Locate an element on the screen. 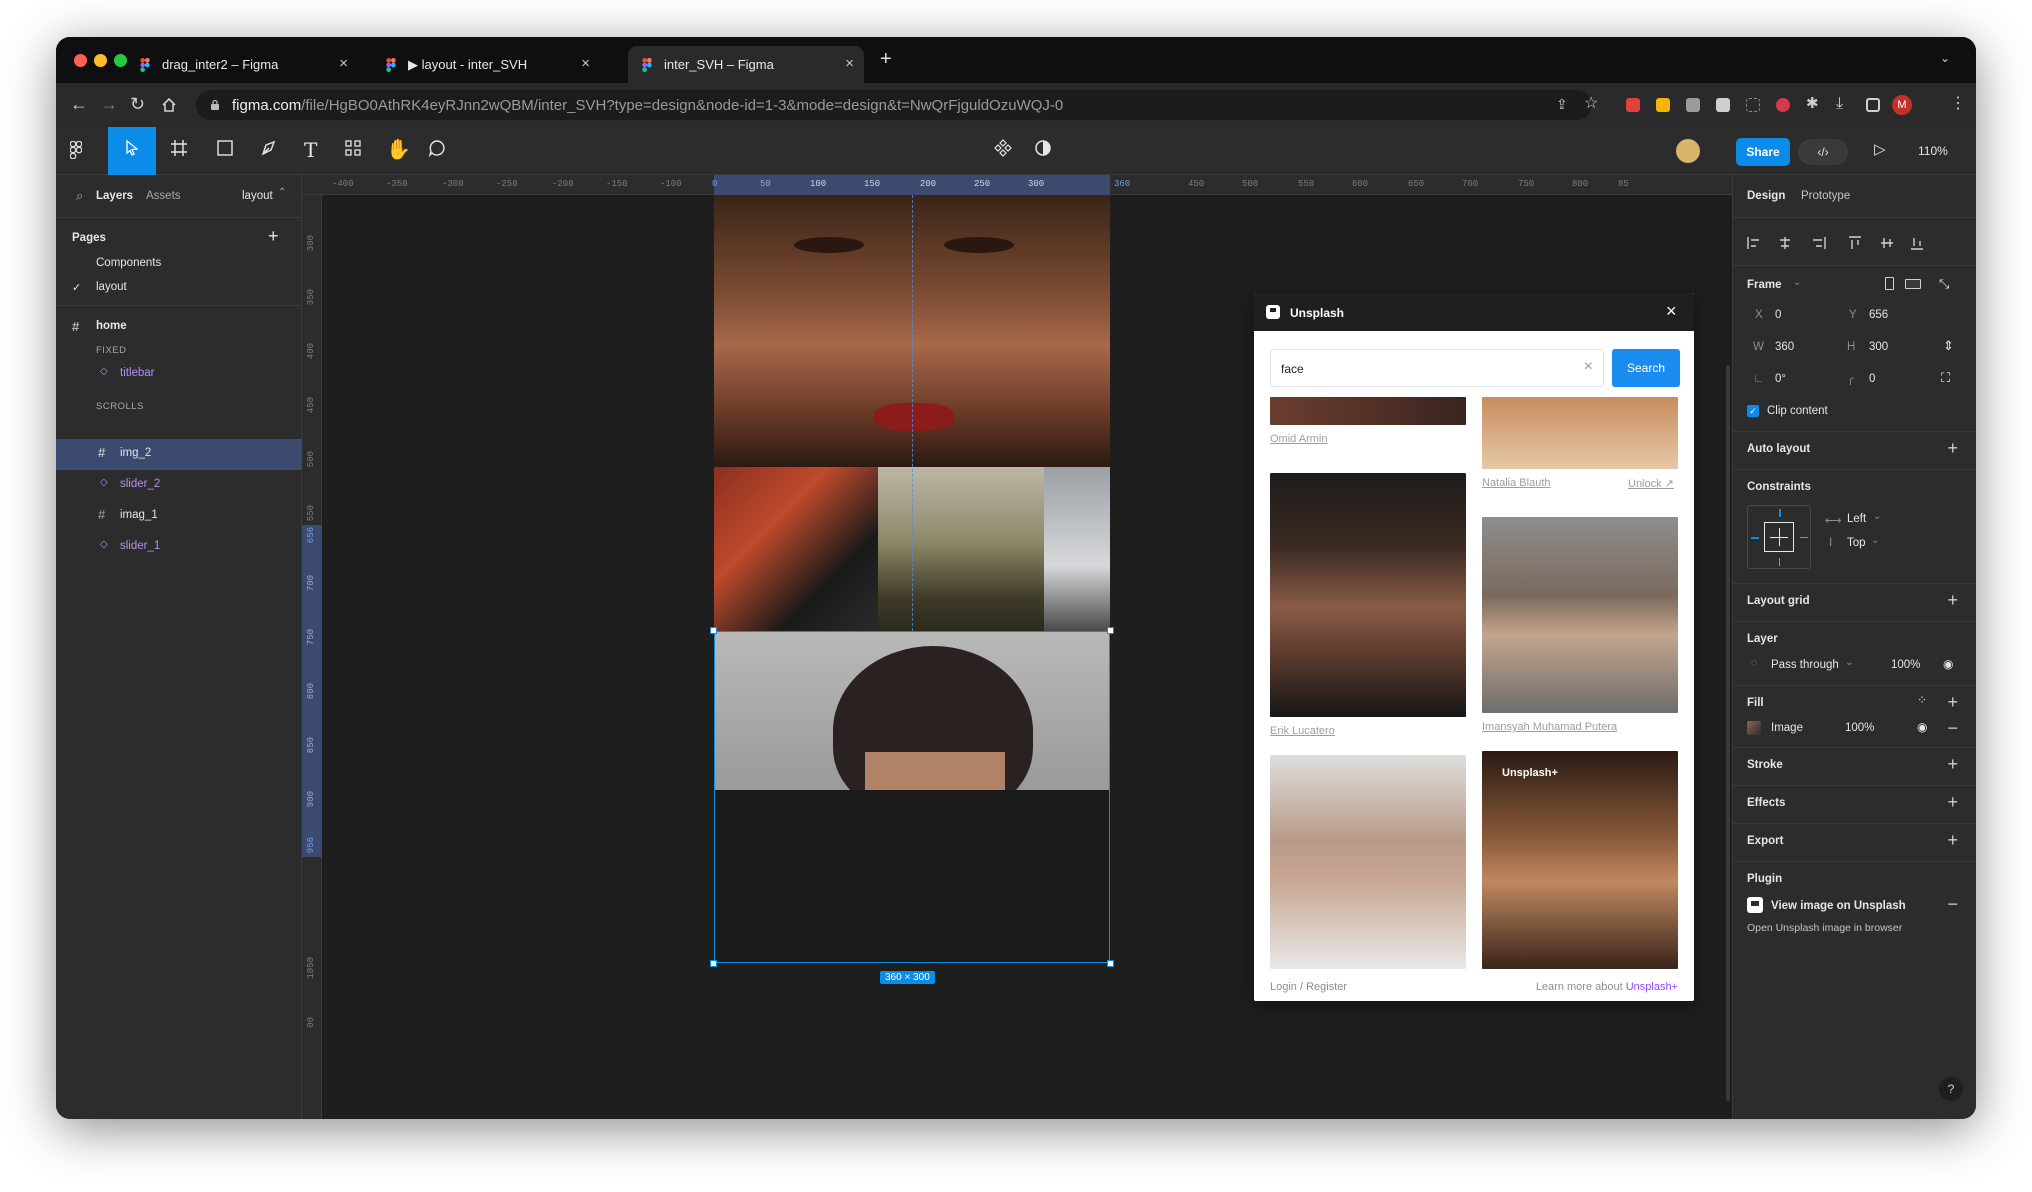 The width and height of the screenshot is (2032, 1192). add-export-plus-icon: + is located at coordinates (1952, 840).